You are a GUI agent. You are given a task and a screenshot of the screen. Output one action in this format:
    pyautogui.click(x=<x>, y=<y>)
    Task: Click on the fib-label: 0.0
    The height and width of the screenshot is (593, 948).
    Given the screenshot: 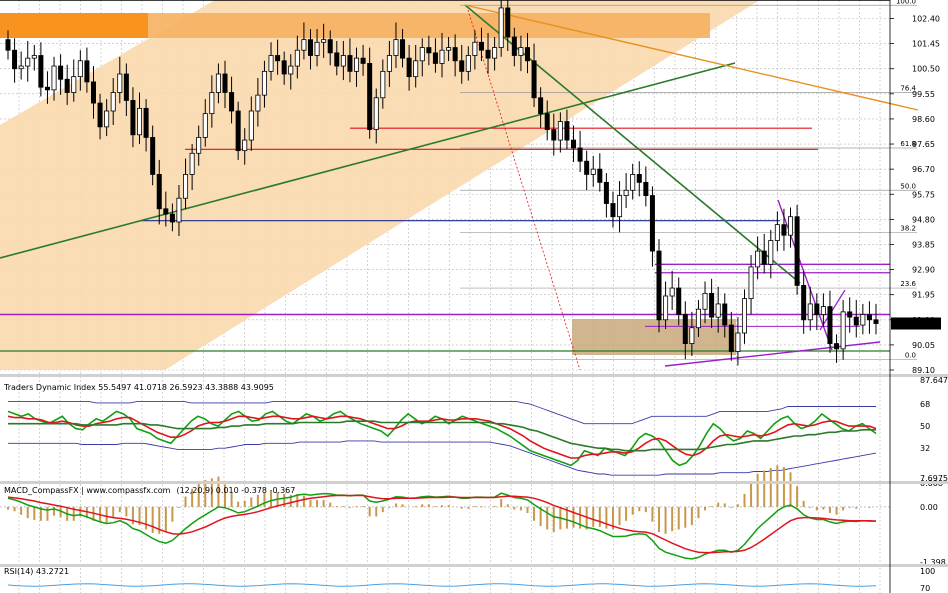 What is the action you would take?
    pyautogui.click(x=910, y=355)
    